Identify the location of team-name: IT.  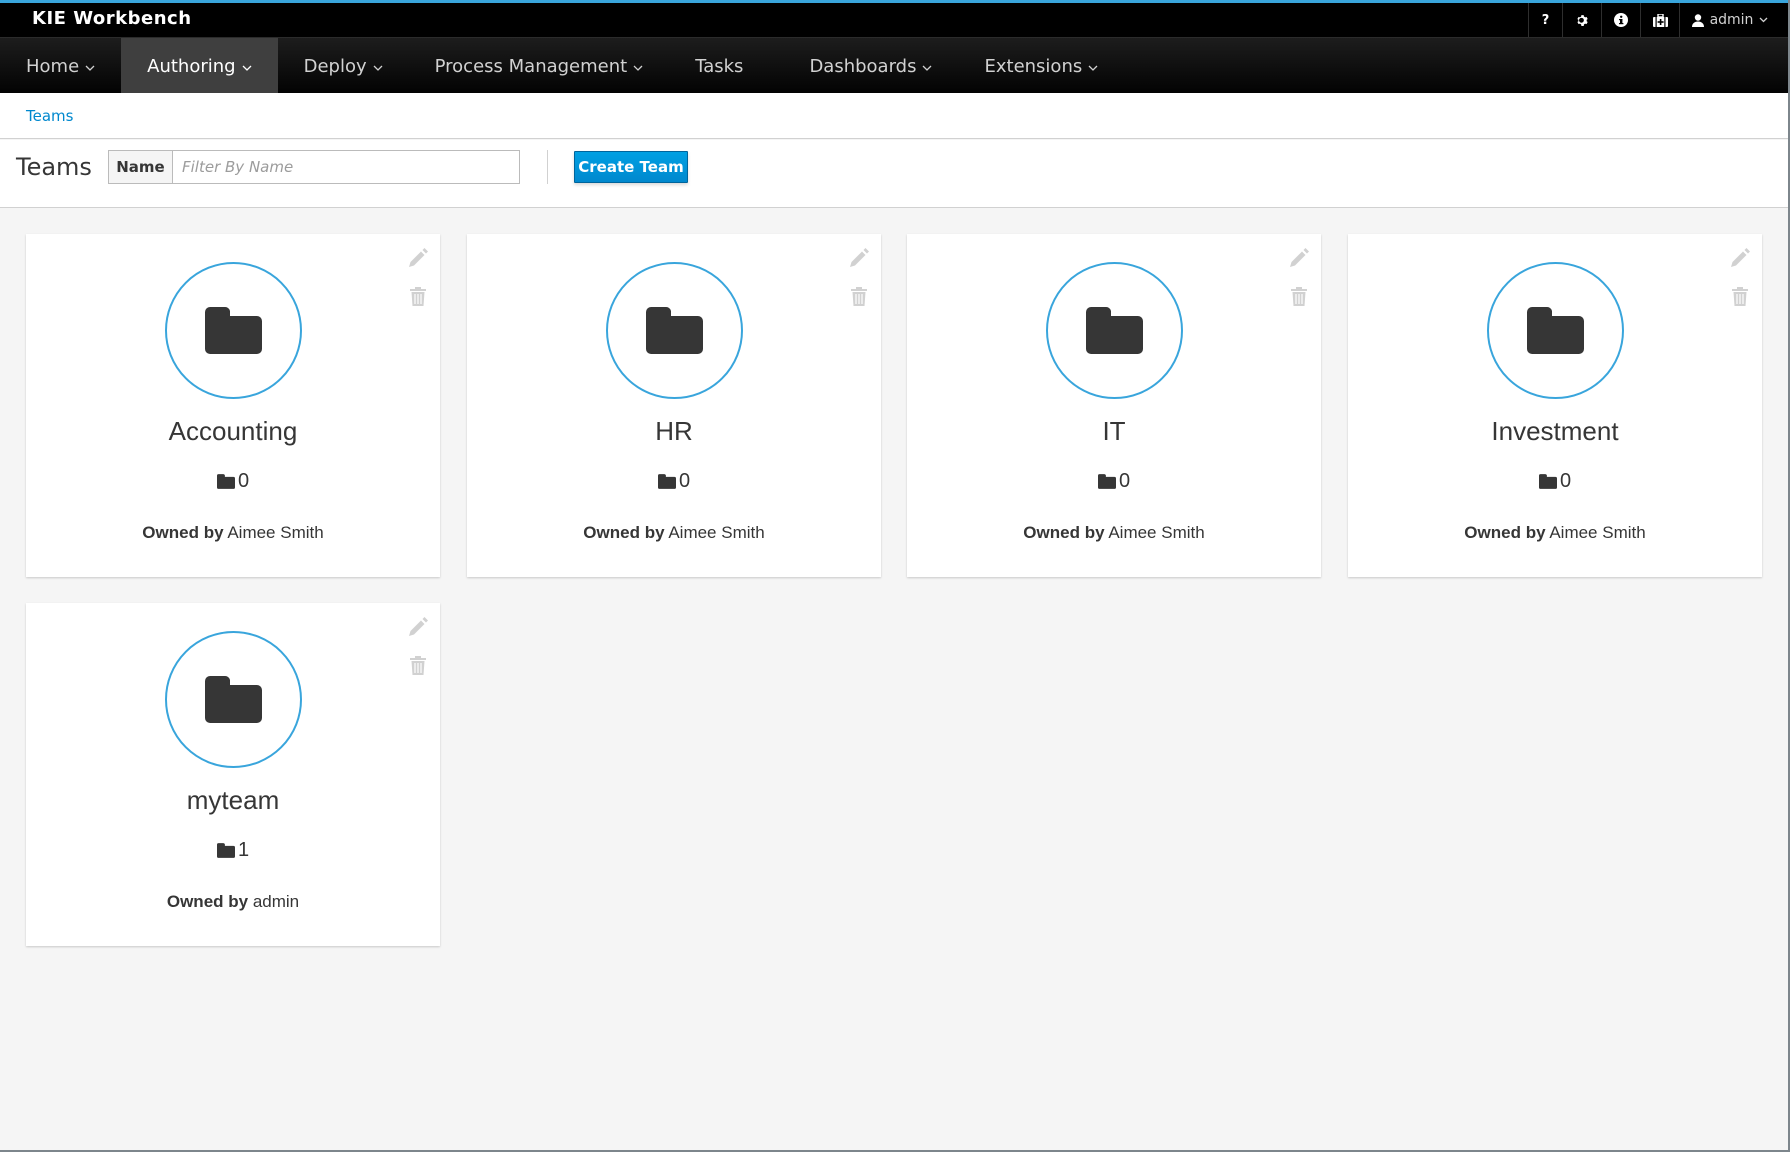
(1114, 431).